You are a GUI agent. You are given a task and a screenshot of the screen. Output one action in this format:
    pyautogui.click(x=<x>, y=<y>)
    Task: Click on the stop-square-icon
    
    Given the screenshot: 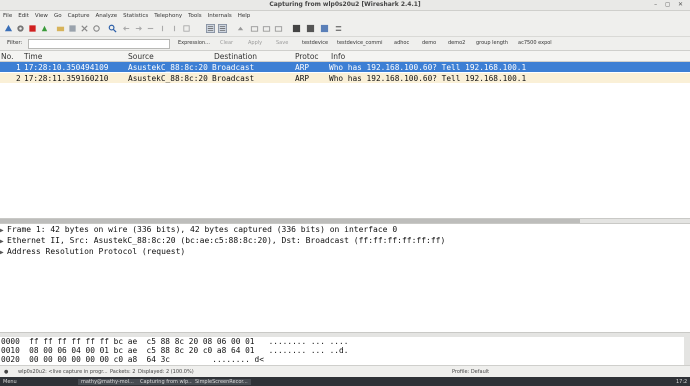 What is the action you would take?
    pyautogui.click(x=32, y=28)
    